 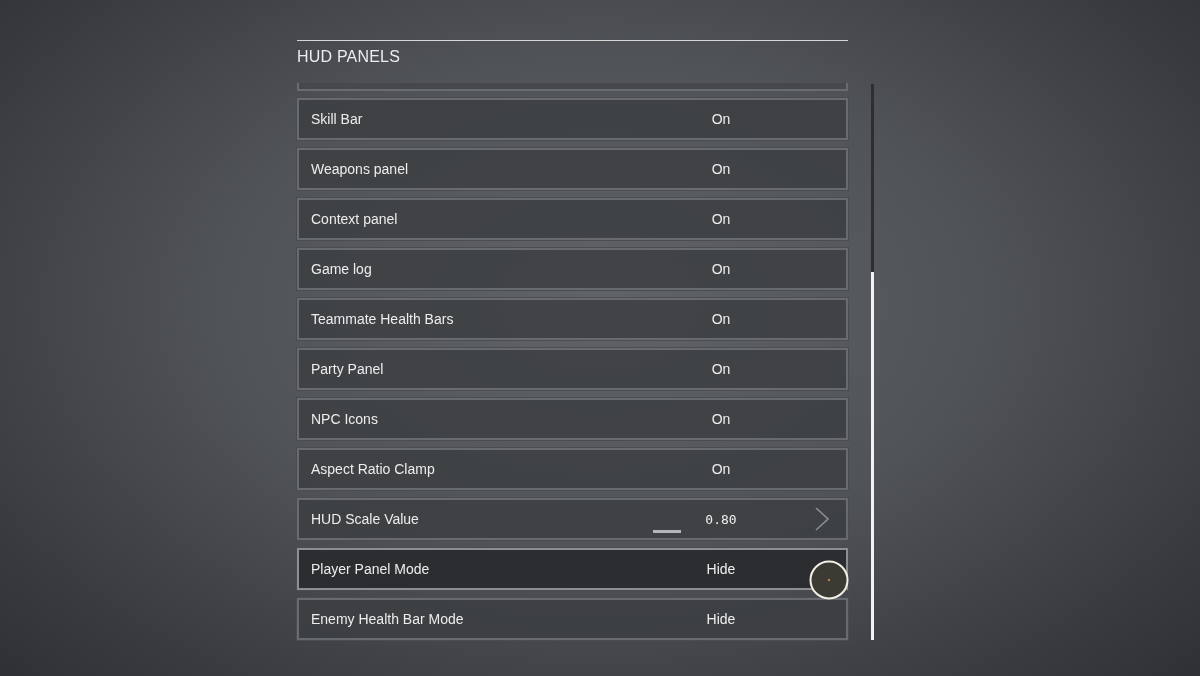 What do you see at coordinates (572, 419) in the screenshot?
I see `setting-row: NPC Icons On` at bounding box center [572, 419].